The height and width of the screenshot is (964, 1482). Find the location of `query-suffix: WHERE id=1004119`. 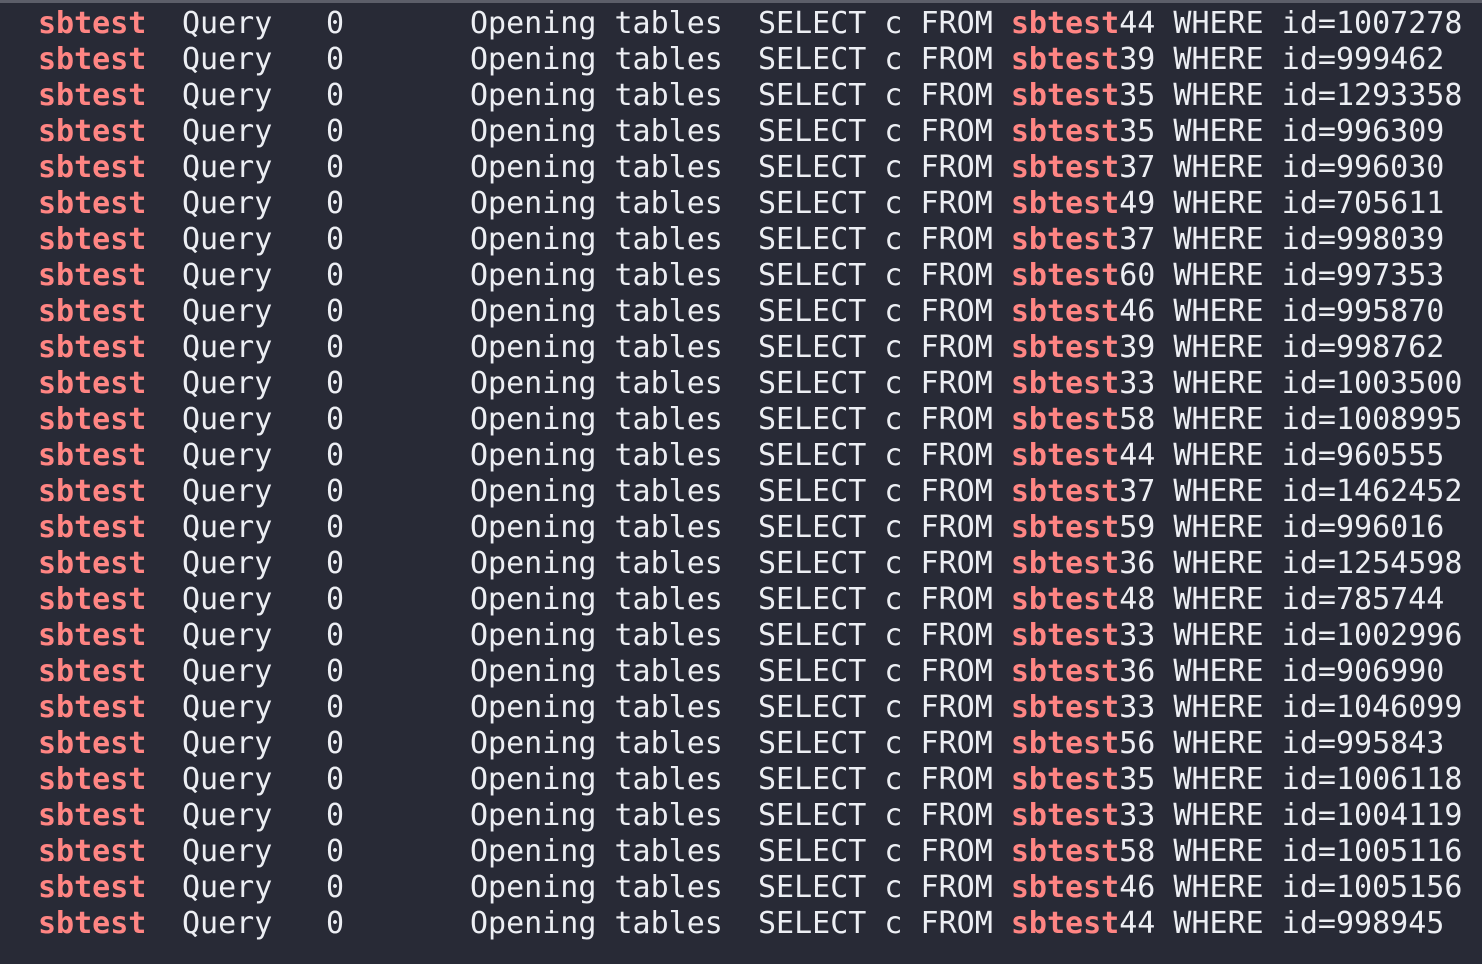

query-suffix: WHERE id=1004119 is located at coordinates (1309, 815).